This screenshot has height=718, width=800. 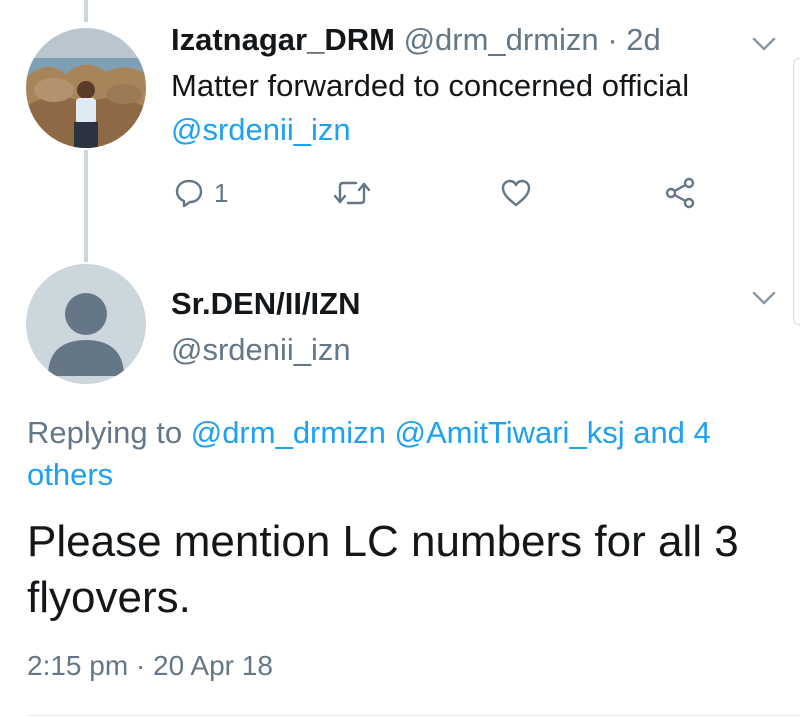 I want to click on default-avatar-icon, so click(x=86, y=334).